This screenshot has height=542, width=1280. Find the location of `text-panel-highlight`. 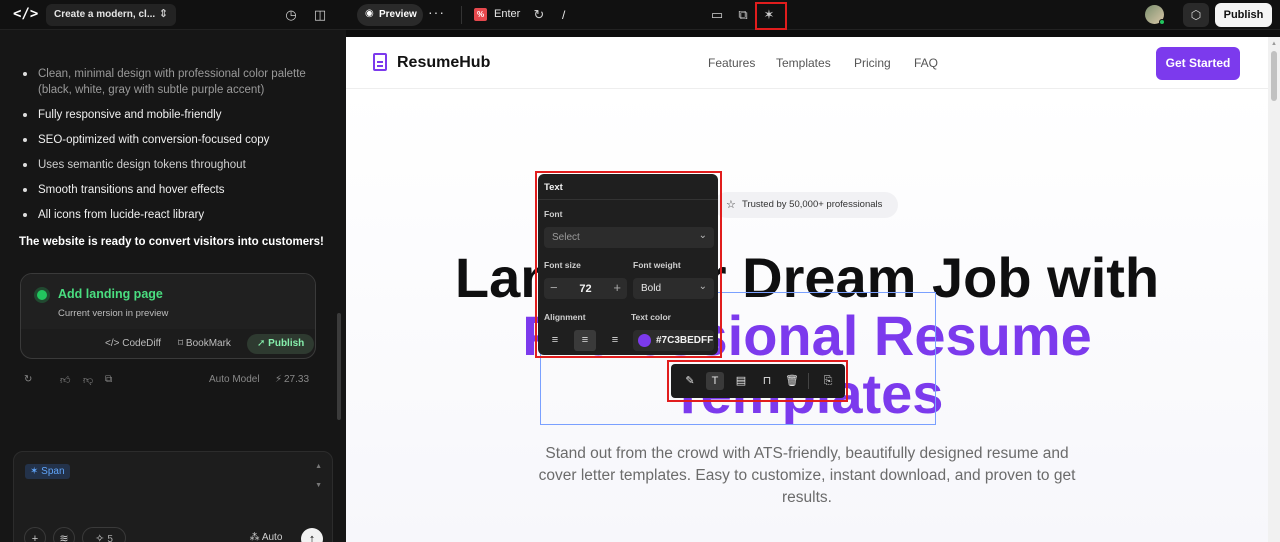

text-panel-highlight is located at coordinates (628, 264).